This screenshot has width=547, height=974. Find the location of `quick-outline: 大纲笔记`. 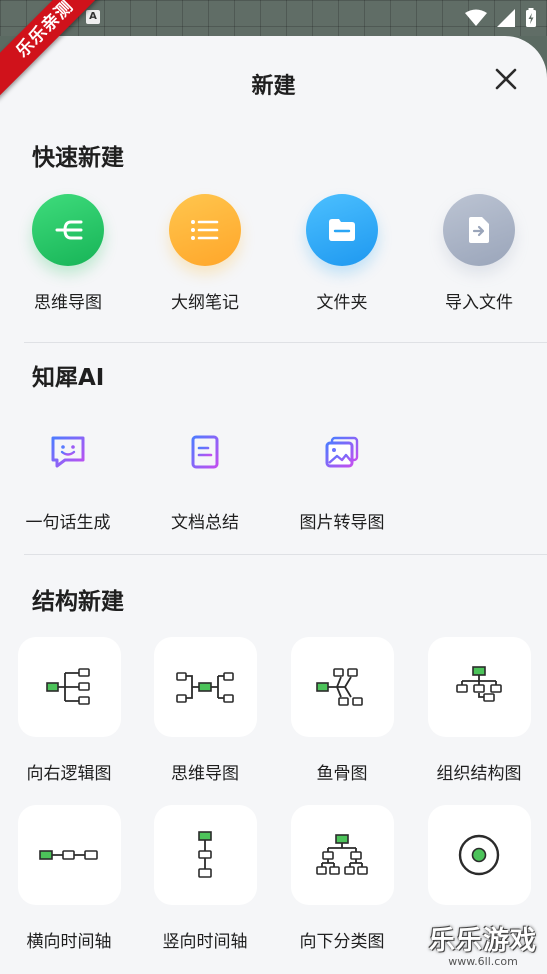

quick-outline: 大纲笔记 is located at coordinates (205, 253).